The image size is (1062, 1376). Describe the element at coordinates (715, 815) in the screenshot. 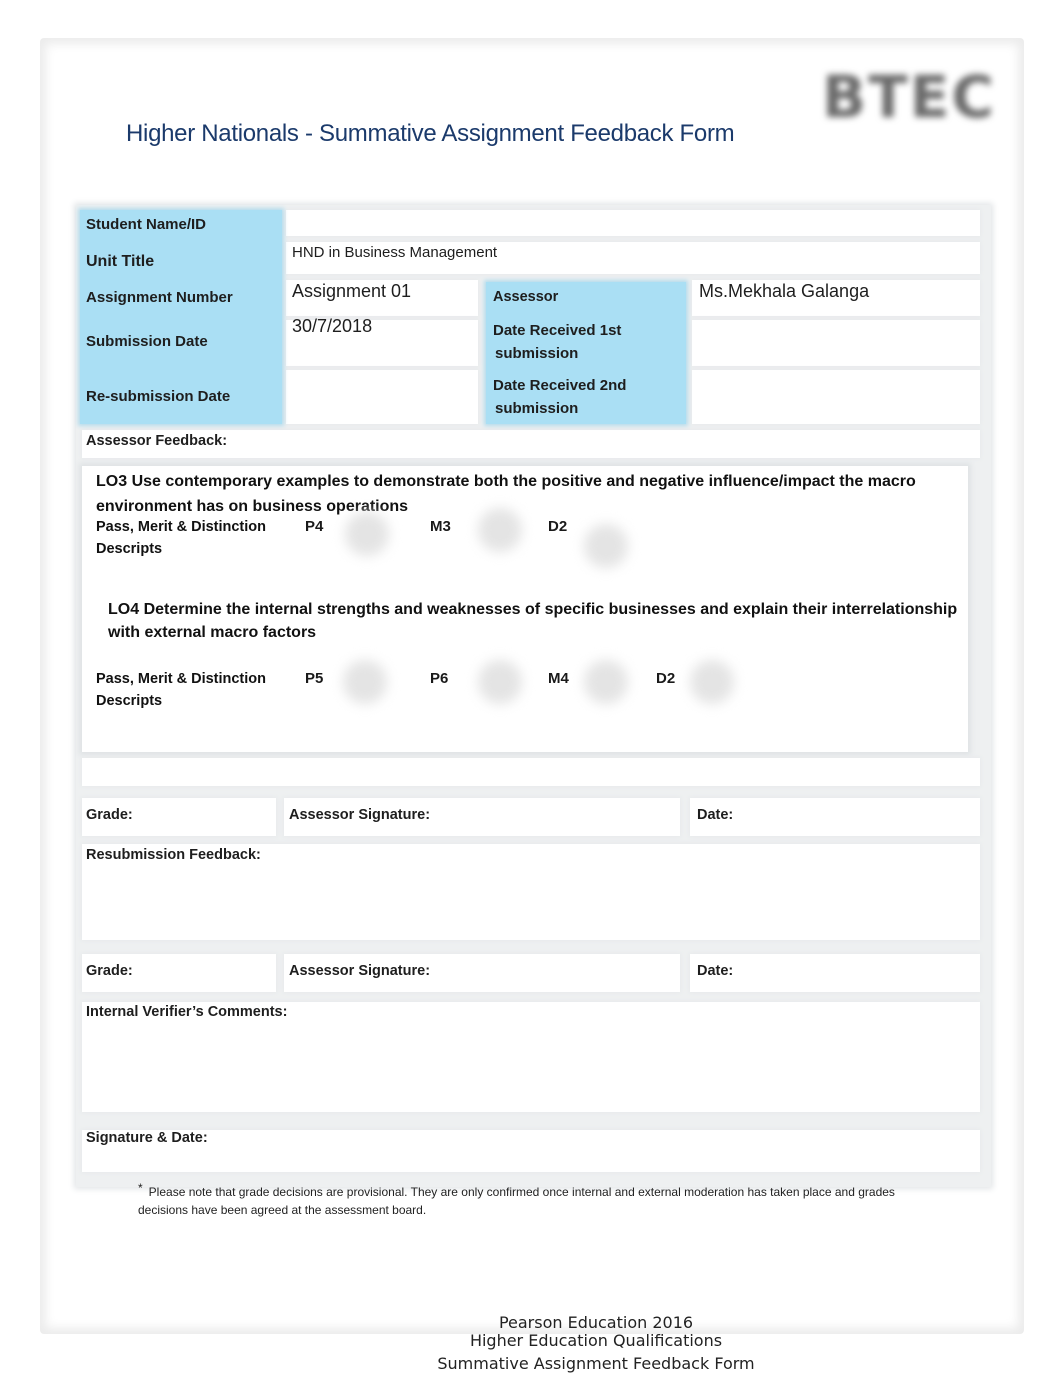

I see `date-1-label: Date:` at that location.